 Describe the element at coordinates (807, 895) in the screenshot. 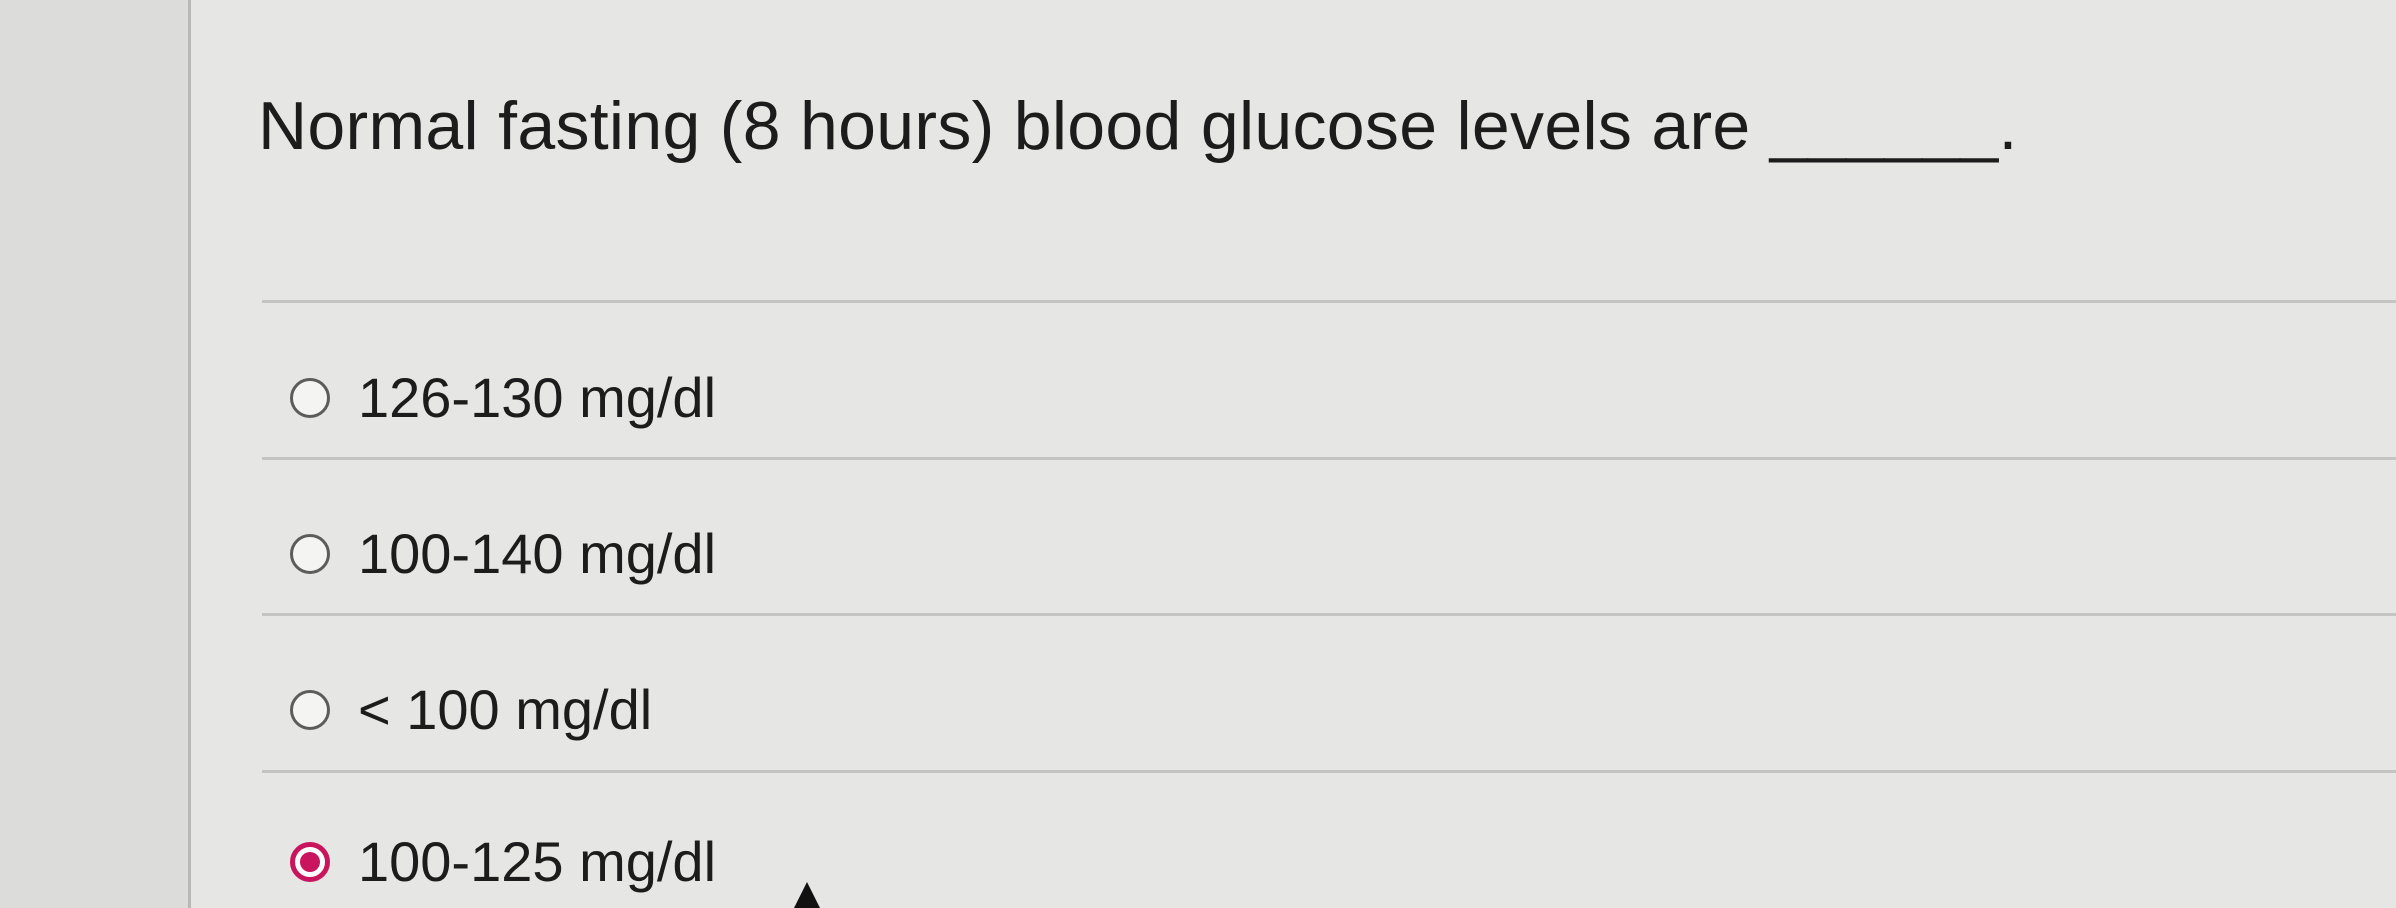

I see `mouse-pointer-icon` at that location.